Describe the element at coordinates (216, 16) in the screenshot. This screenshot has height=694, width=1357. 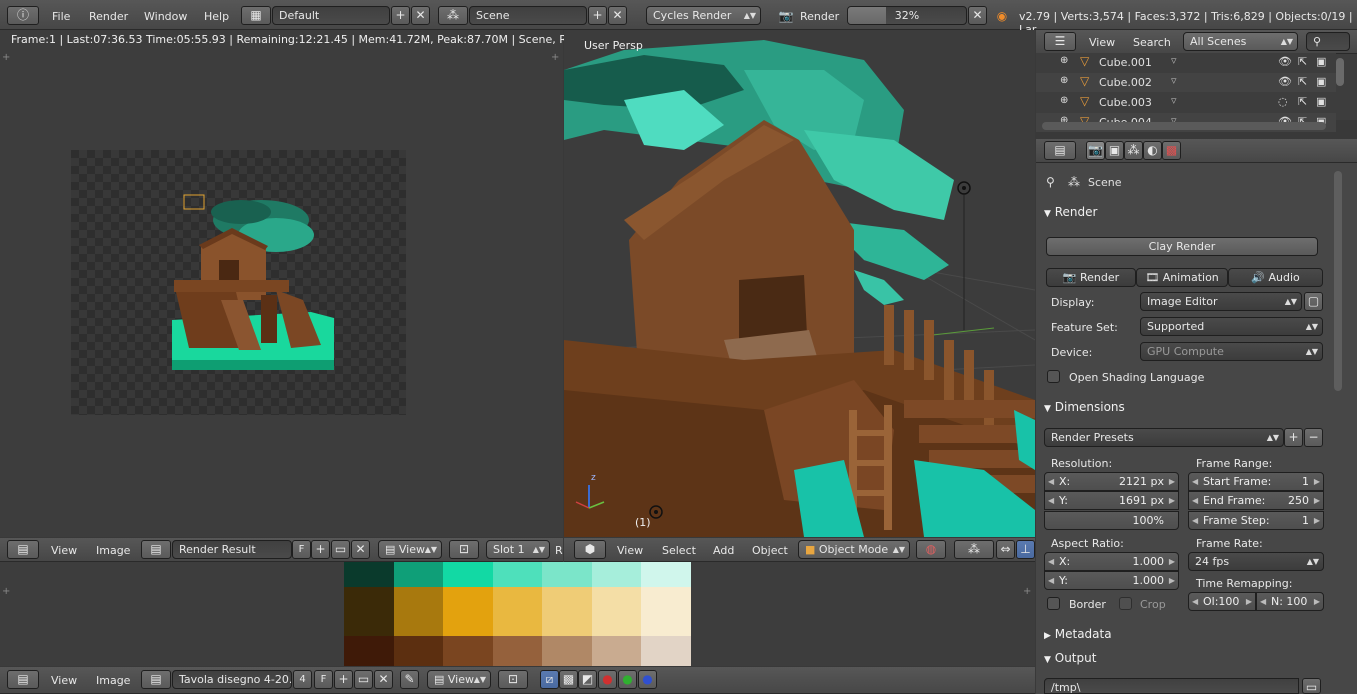
I see `menu-help: Help` at that location.